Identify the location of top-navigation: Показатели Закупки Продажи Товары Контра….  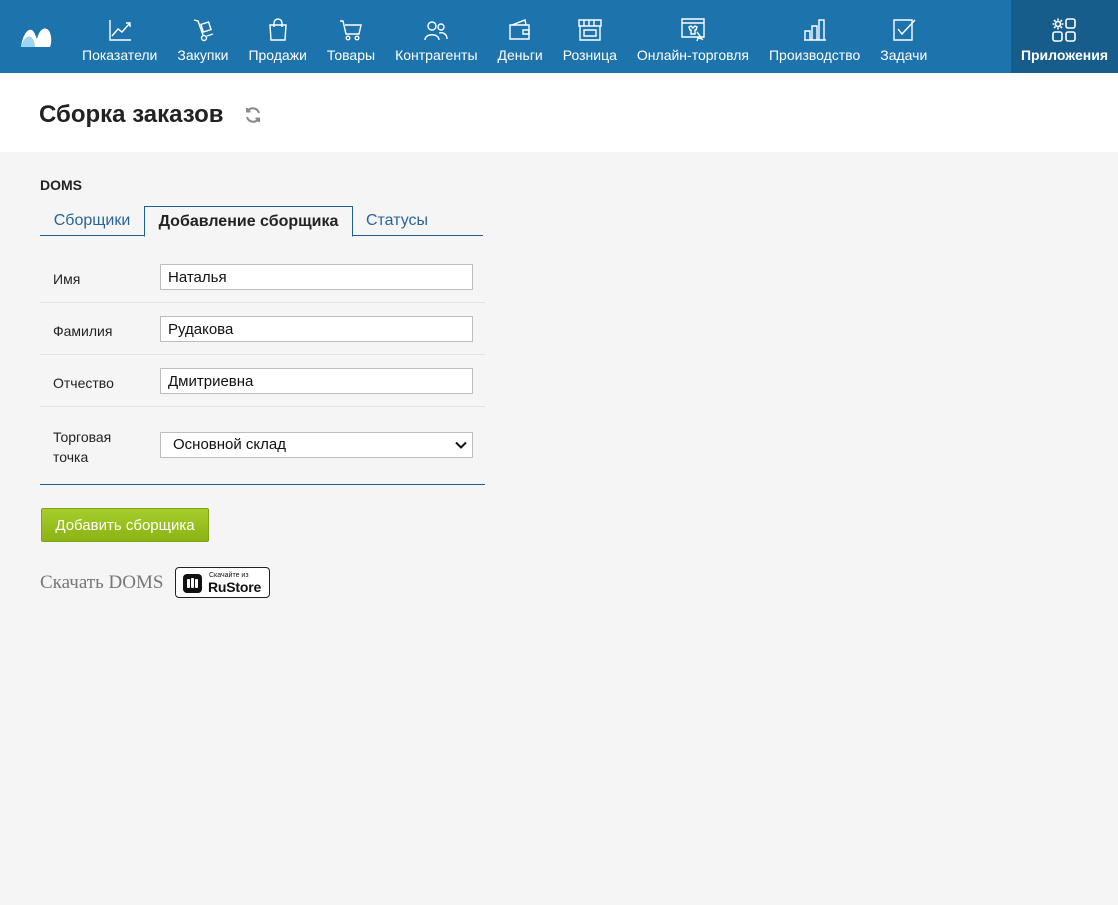
(559, 36).